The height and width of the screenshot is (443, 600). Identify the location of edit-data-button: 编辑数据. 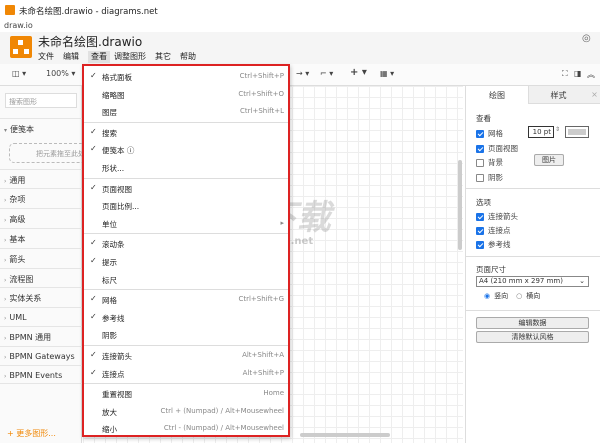
(532, 323).